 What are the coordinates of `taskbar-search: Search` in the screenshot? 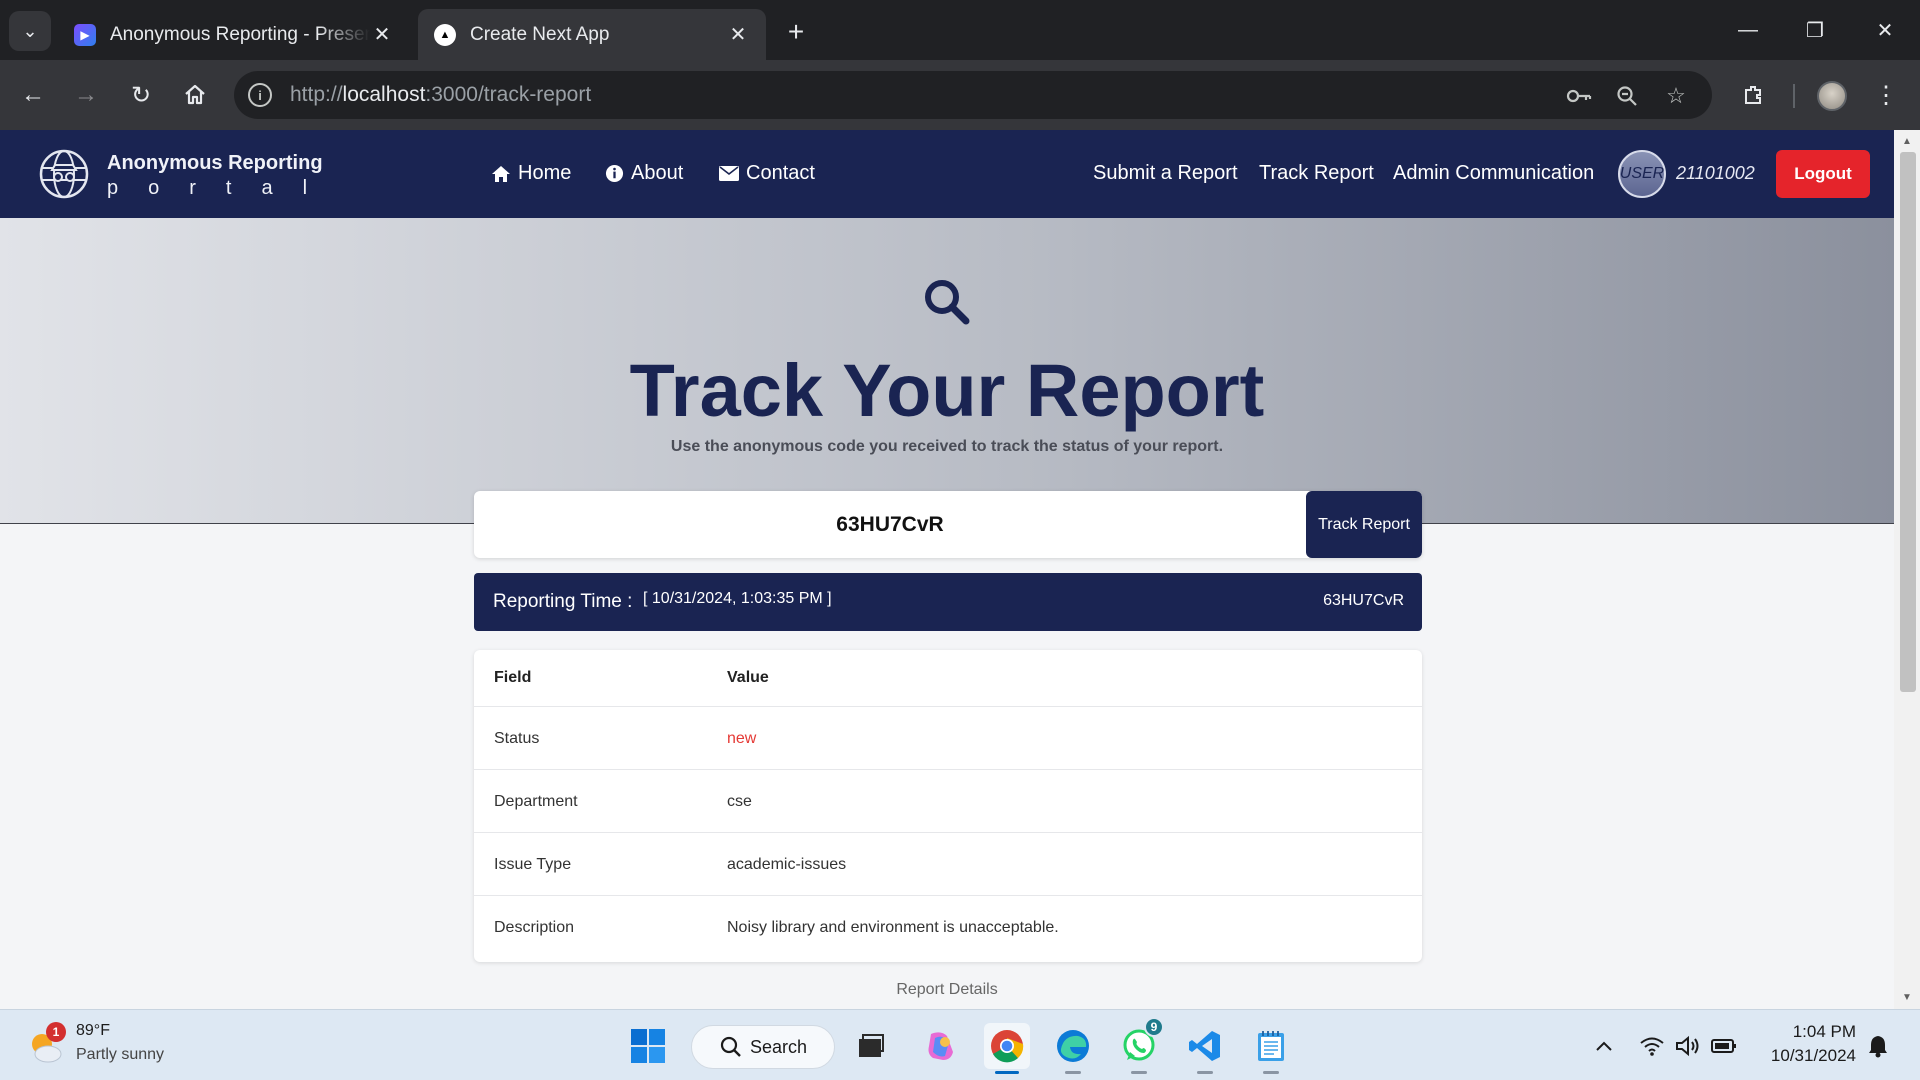 It's located at (763, 1047).